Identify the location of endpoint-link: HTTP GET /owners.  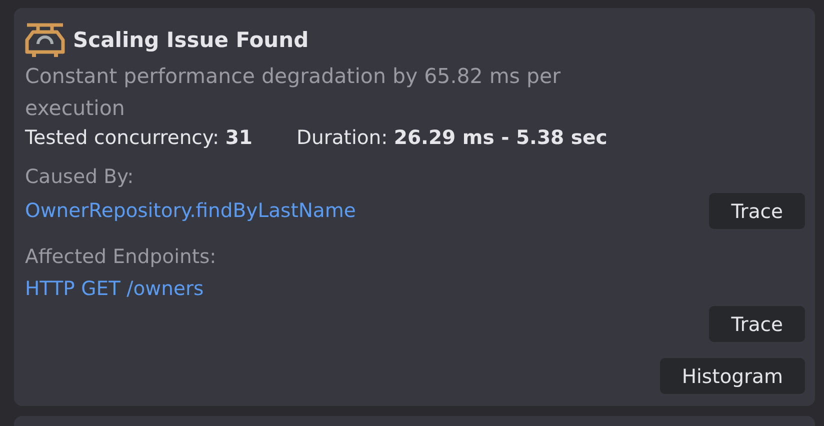
(114, 289).